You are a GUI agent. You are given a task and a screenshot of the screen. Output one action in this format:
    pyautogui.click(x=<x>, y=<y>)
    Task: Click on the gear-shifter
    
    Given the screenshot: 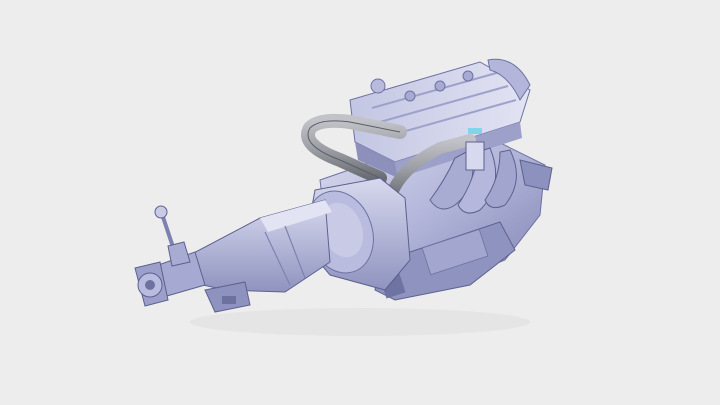 What is the action you would take?
    pyautogui.click(x=172, y=236)
    